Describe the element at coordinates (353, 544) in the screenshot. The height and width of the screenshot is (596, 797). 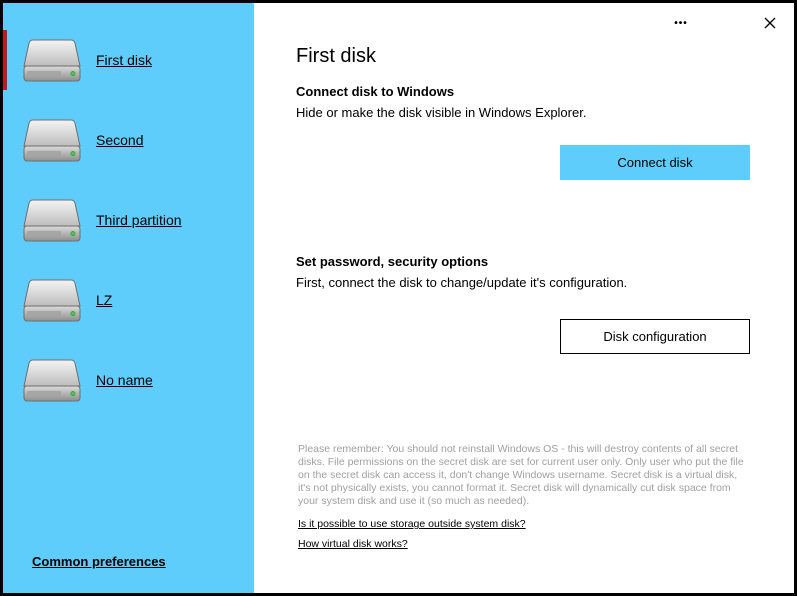
I see `how-virtual-disk-link: How virtual disk works?` at that location.